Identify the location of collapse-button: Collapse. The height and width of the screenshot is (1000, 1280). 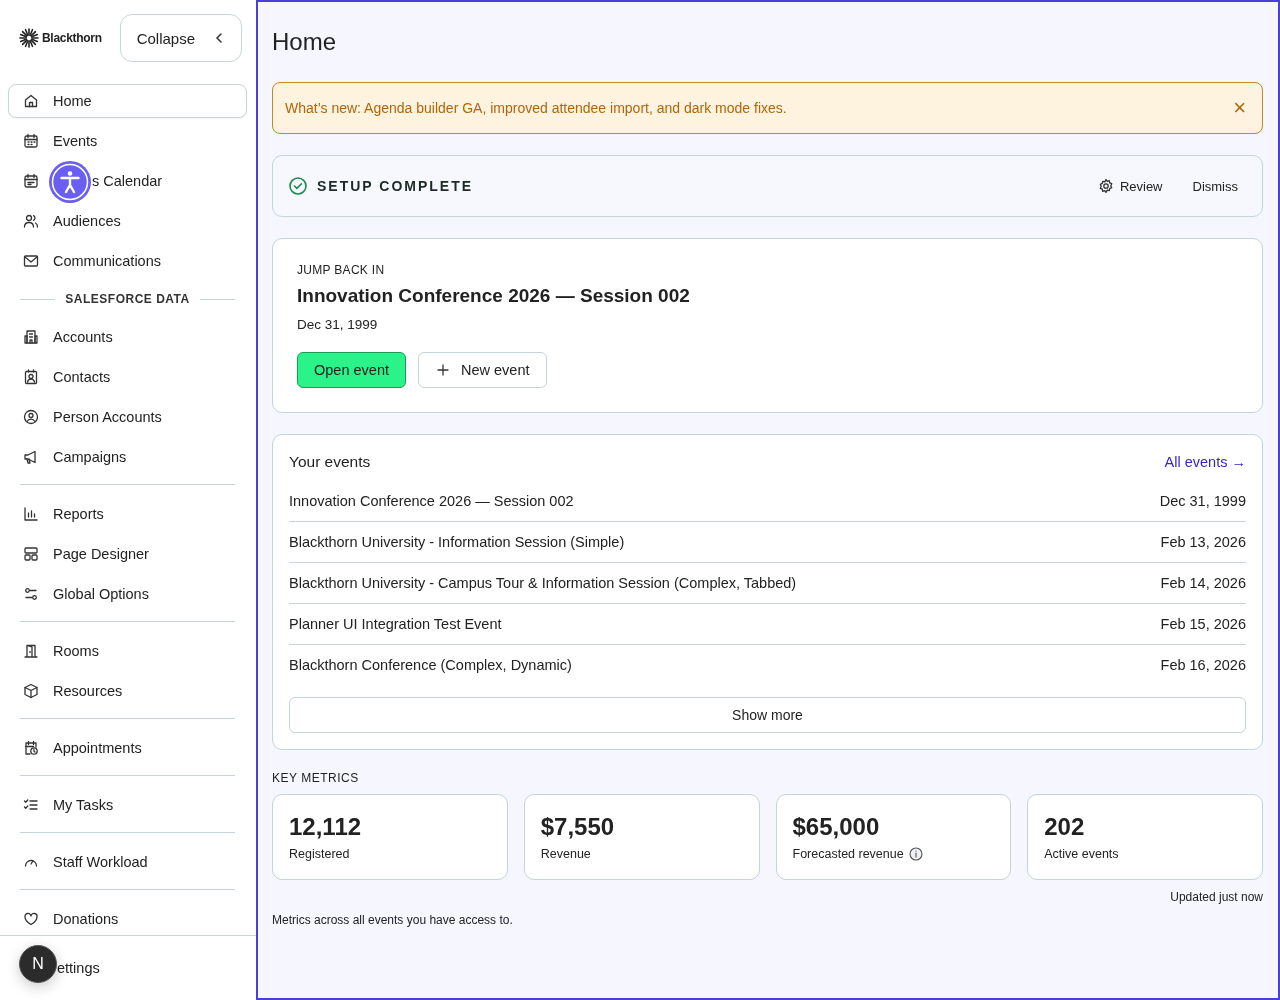
(180, 38).